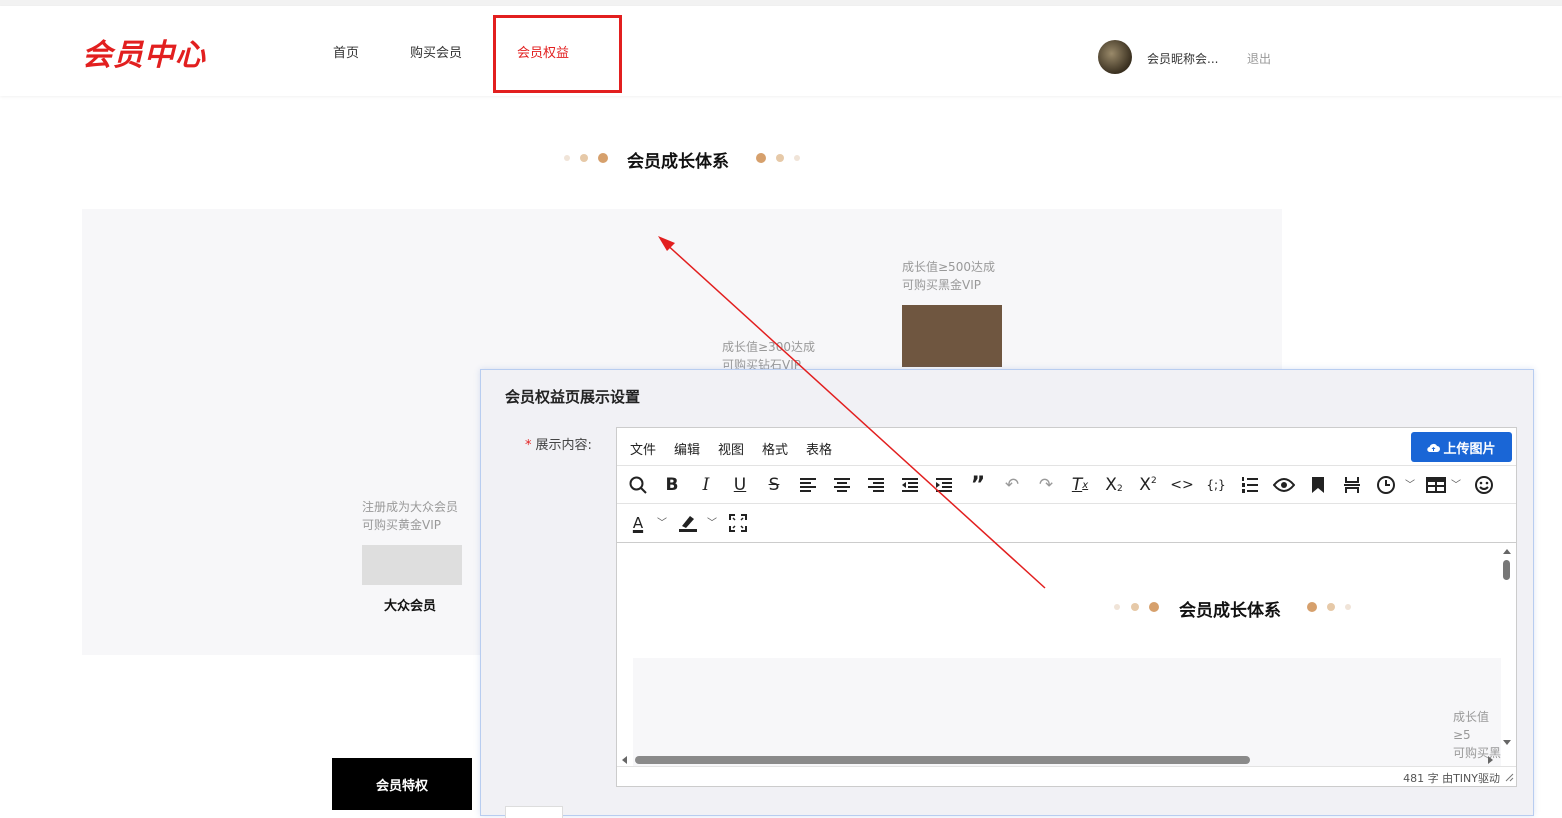 The height and width of the screenshot is (818, 1562). What do you see at coordinates (402, 784) in the screenshot?
I see `member-privilege-tab: 会员特权` at bounding box center [402, 784].